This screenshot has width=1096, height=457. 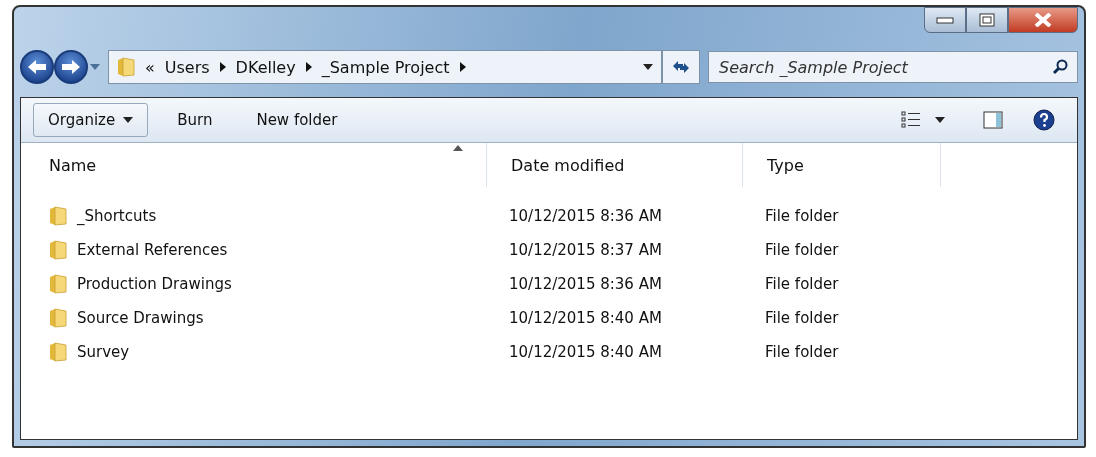 I want to click on minimize-icon, so click(x=945, y=20).